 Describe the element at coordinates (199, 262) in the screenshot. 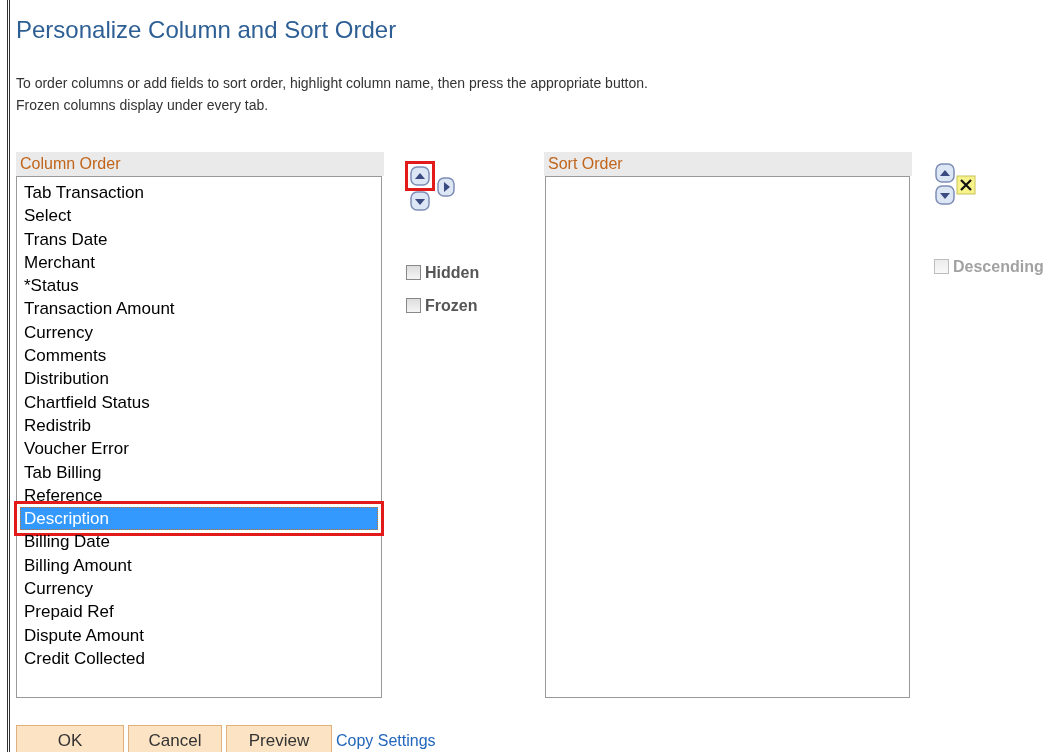

I see `list-item: Merchant` at that location.